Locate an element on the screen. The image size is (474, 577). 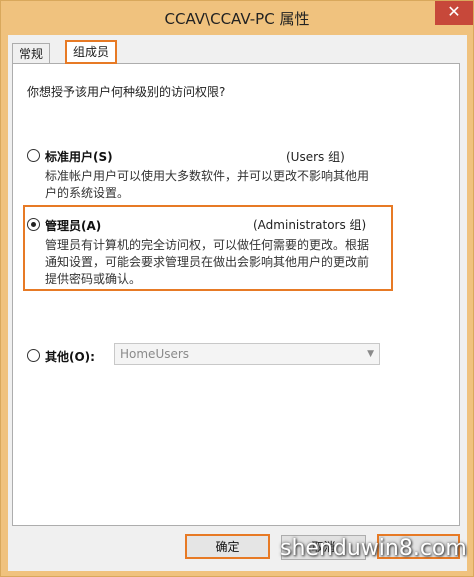
ok-button: 确定 is located at coordinates (227, 546).